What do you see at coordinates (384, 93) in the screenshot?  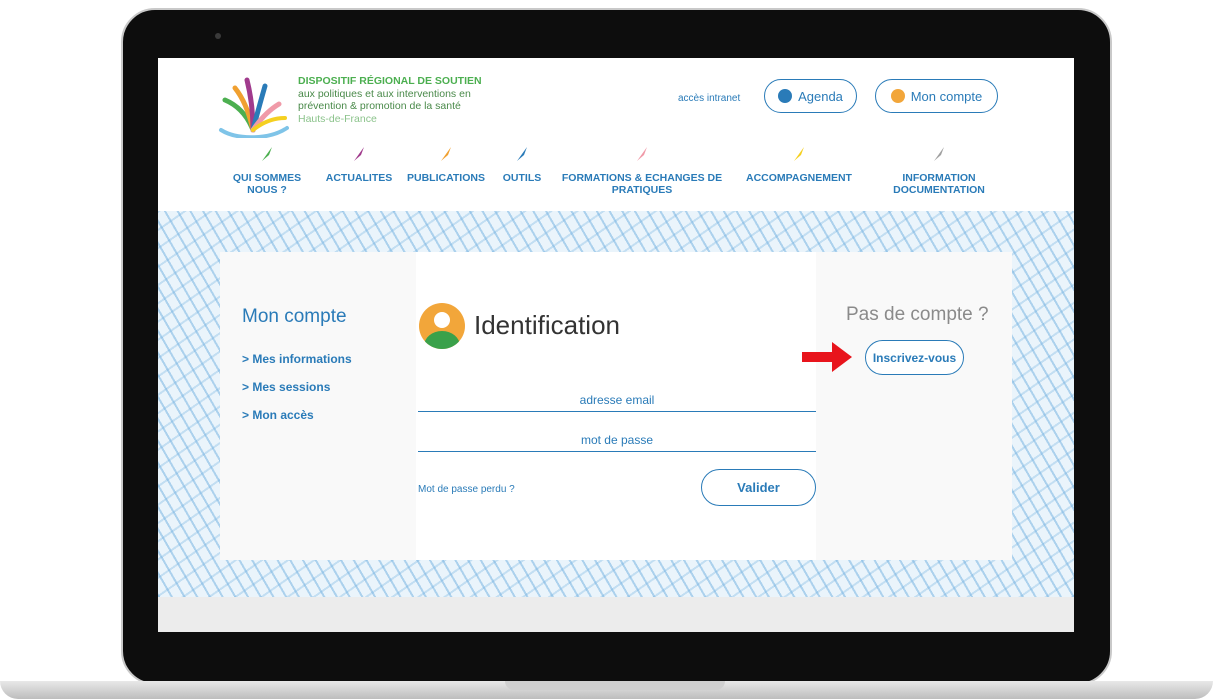 I see `org-line-2: aux politiques et aux interventions en` at bounding box center [384, 93].